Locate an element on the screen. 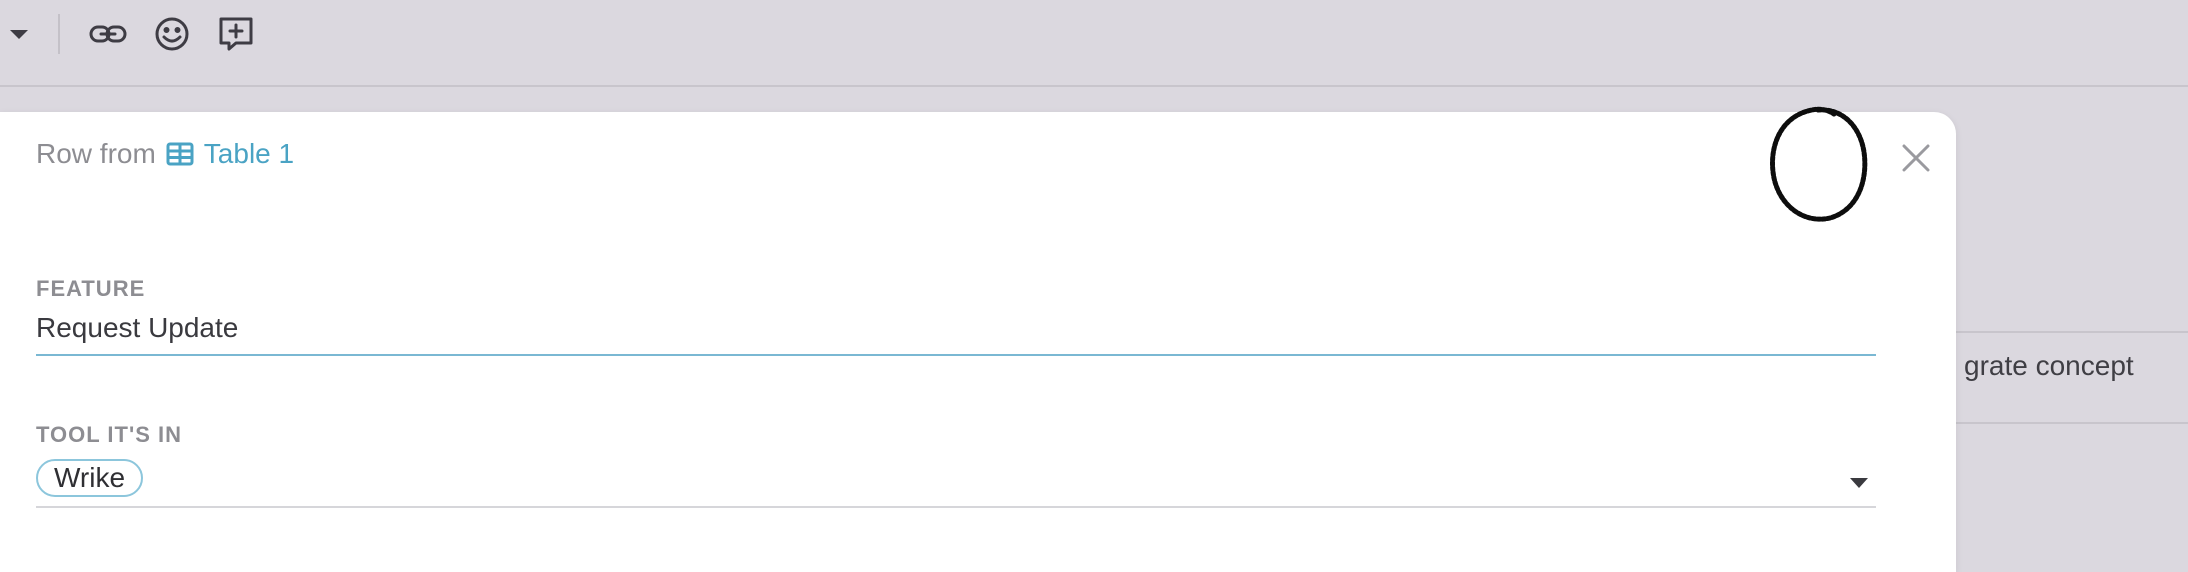 Image resolution: width=2188 pixels, height=572 pixels. background-cell-text: grate concept is located at coordinates (2049, 365).